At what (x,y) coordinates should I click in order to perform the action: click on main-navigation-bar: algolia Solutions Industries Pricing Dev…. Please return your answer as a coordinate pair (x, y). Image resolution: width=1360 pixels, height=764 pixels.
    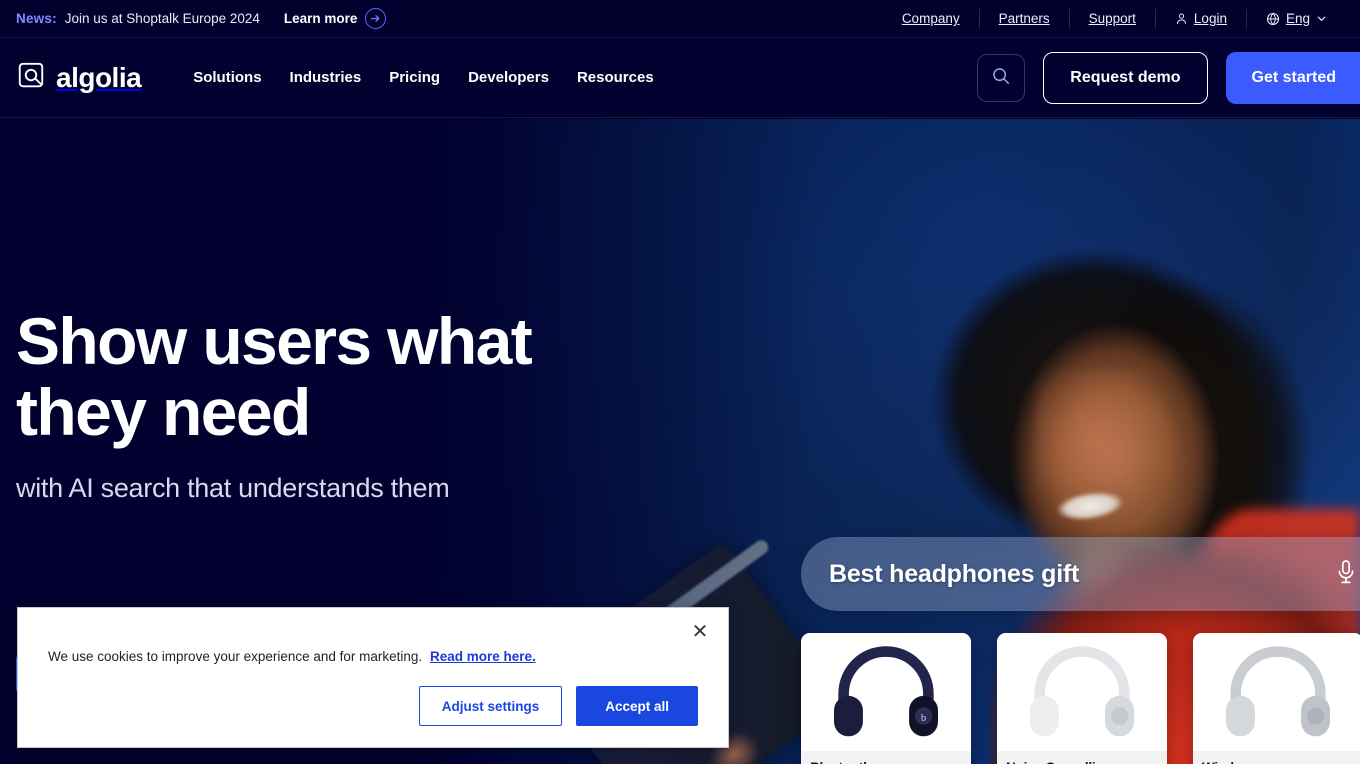
    Looking at the image, I should click on (680, 78).